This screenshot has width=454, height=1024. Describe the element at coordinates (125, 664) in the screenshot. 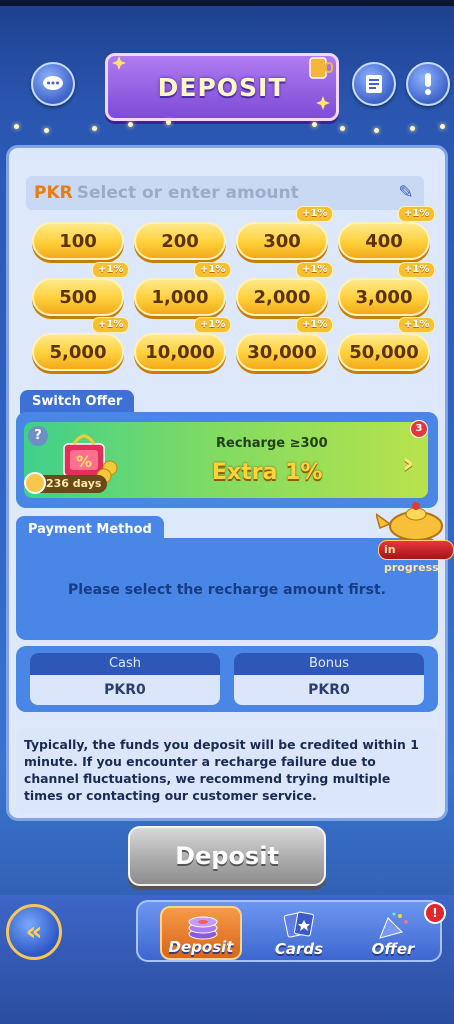

I see `cash-label: Cash` at that location.